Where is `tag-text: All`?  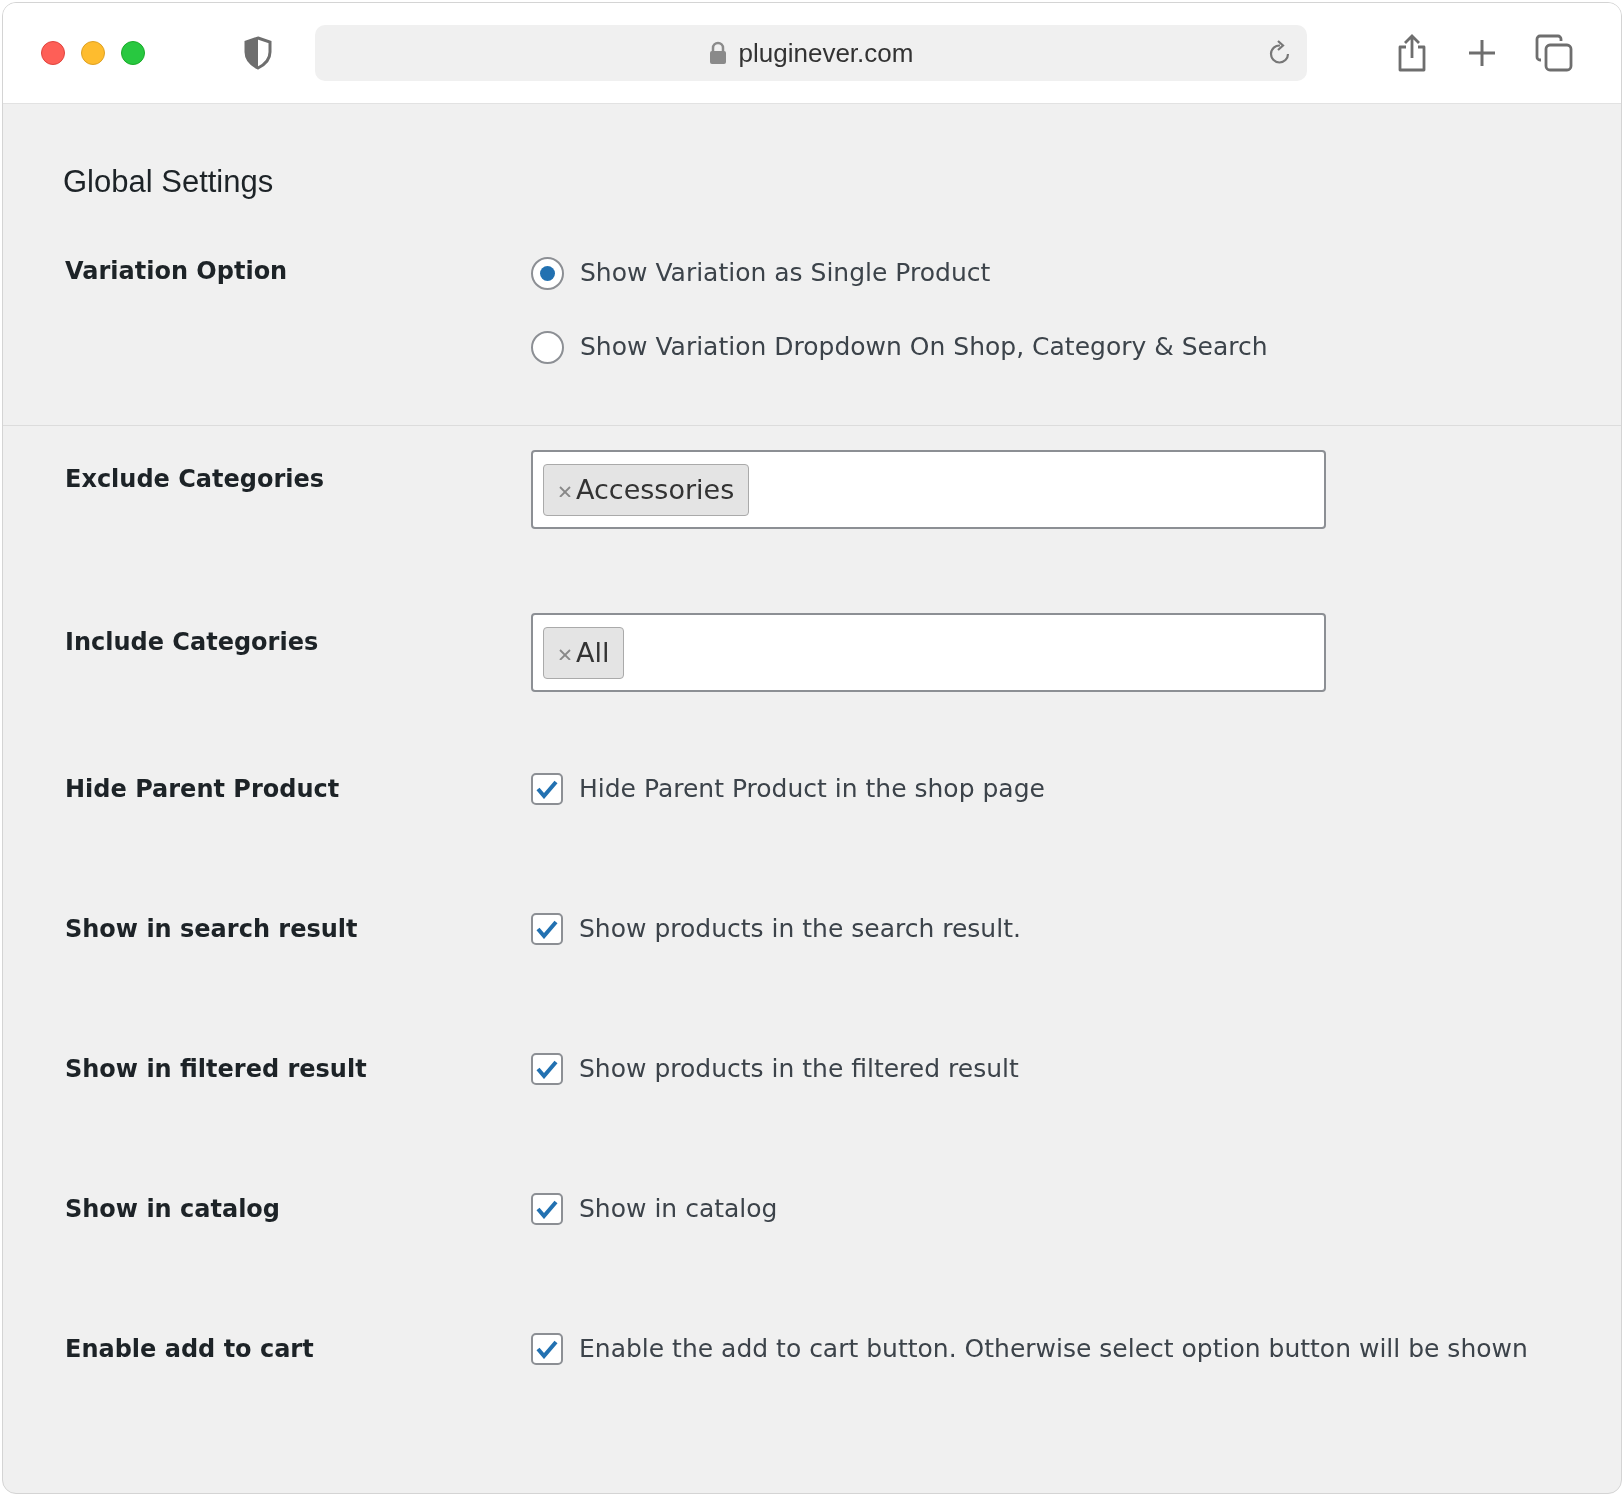 tag-text: All is located at coordinates (593, 652).